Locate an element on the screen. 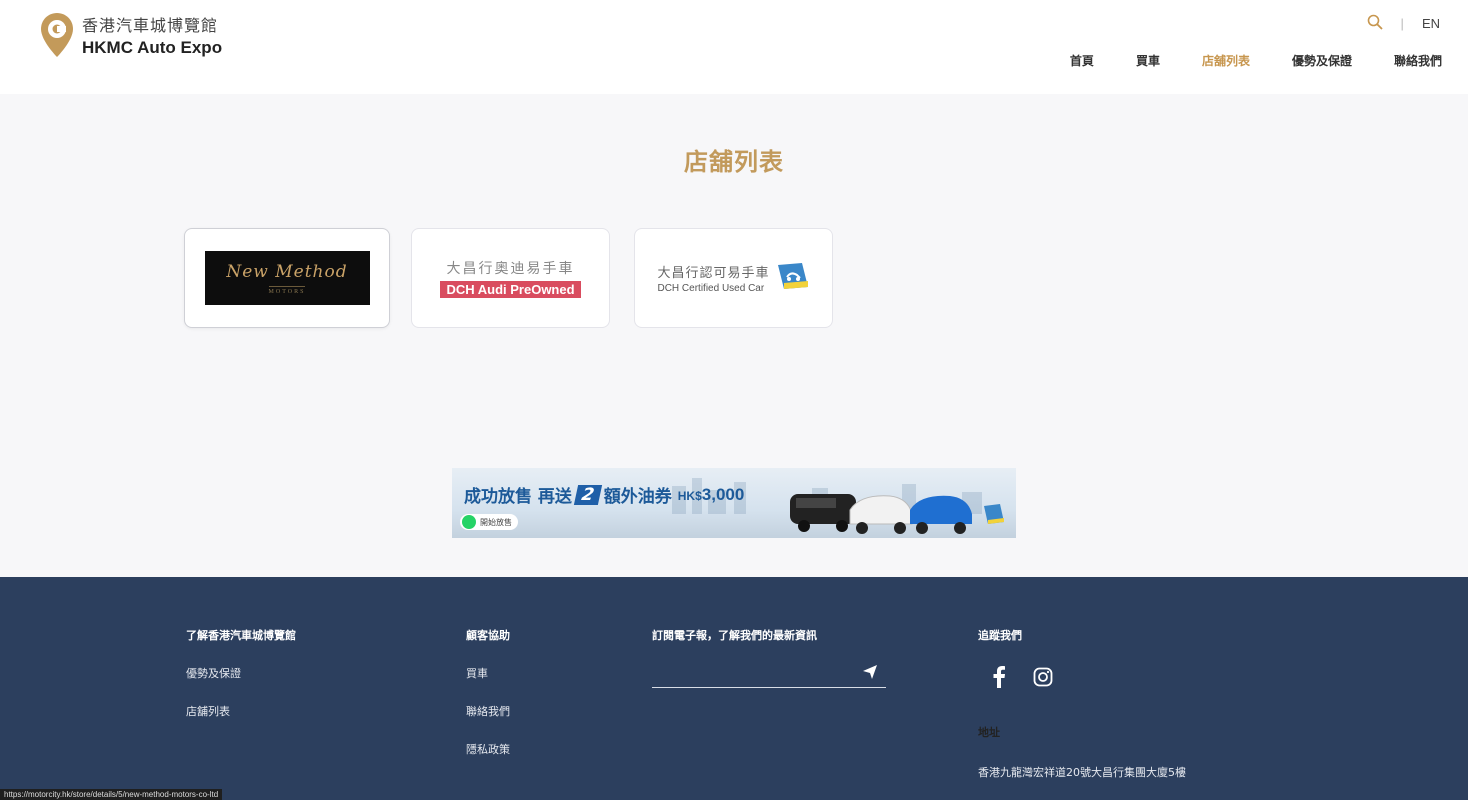 This screenshot has width=1468, height=800. footer-heading-follow: 追蹤我們 is located at coordinates (1000, 635).